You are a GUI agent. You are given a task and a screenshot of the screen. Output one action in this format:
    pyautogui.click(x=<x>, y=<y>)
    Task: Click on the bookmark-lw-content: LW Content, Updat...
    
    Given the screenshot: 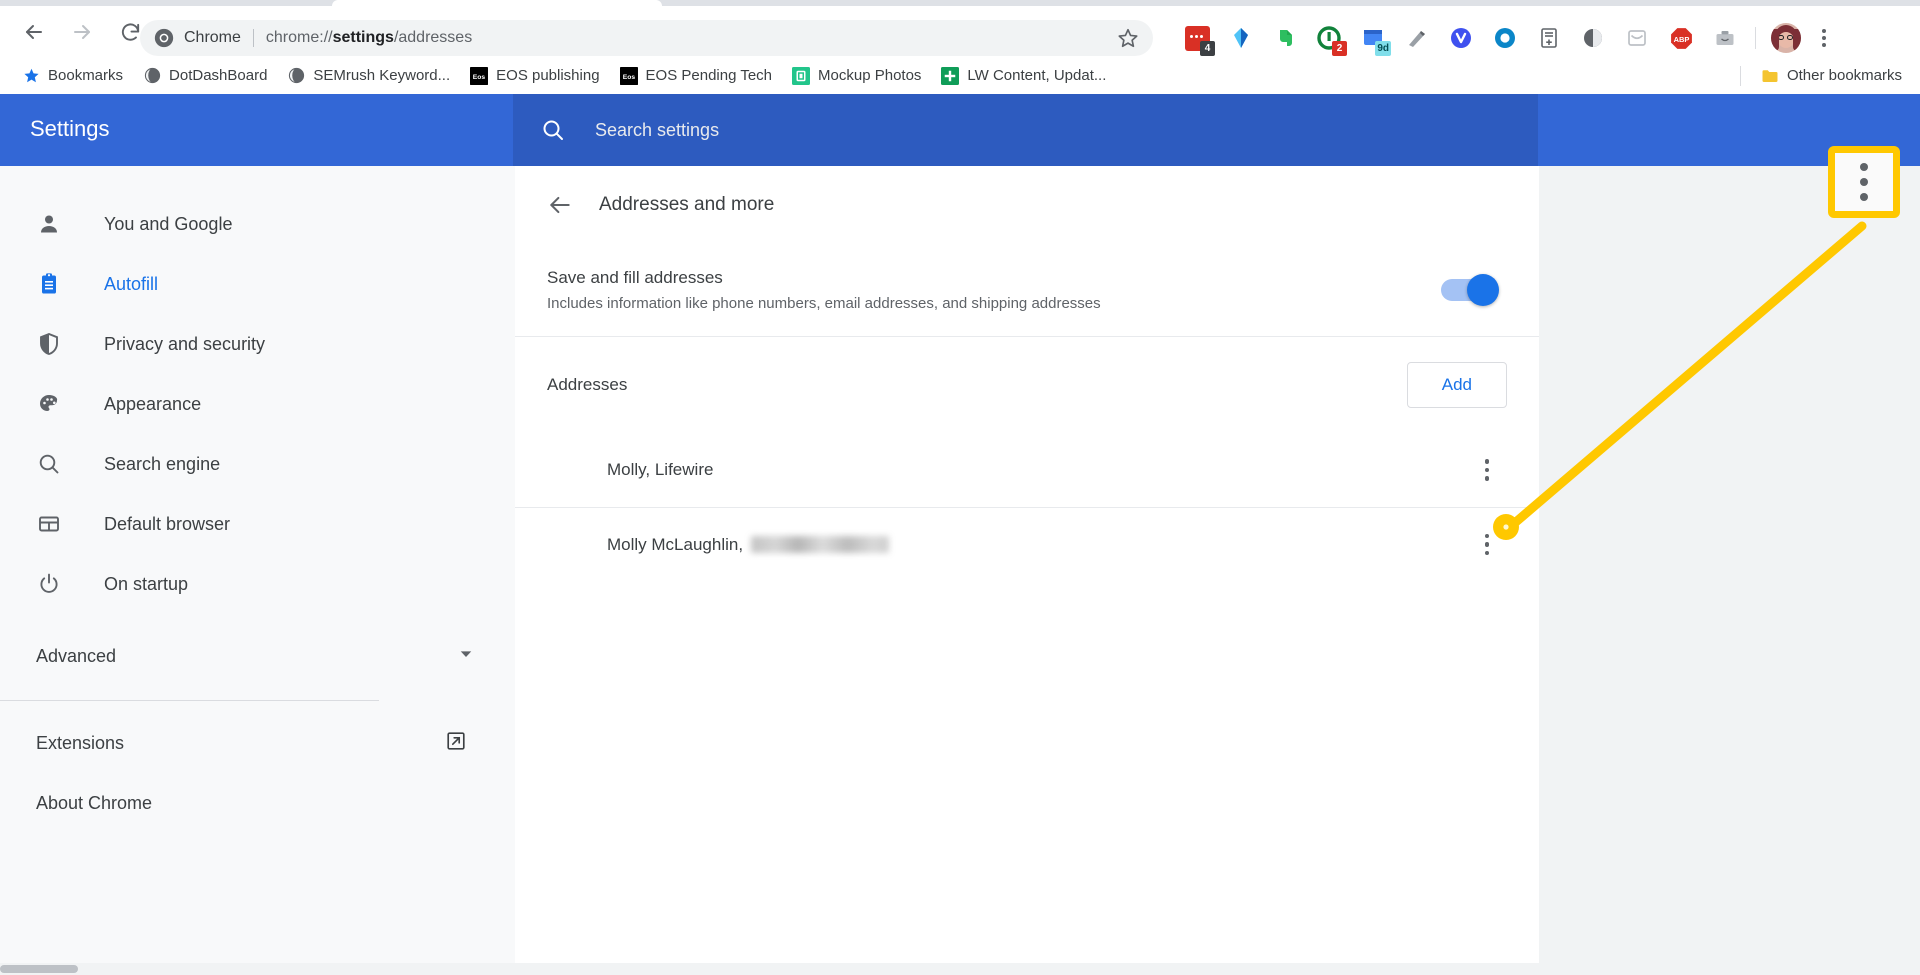 What is the action you would take?
    pyautogui.click(x=1023, y=76)
    